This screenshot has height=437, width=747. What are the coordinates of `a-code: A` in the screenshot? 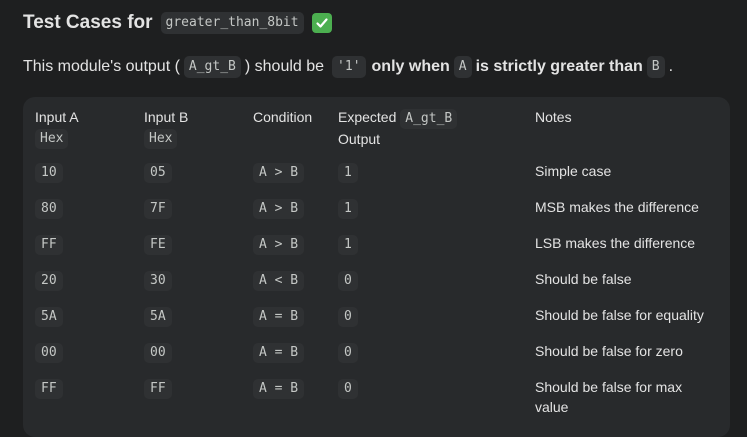 It's located at (462, 67).